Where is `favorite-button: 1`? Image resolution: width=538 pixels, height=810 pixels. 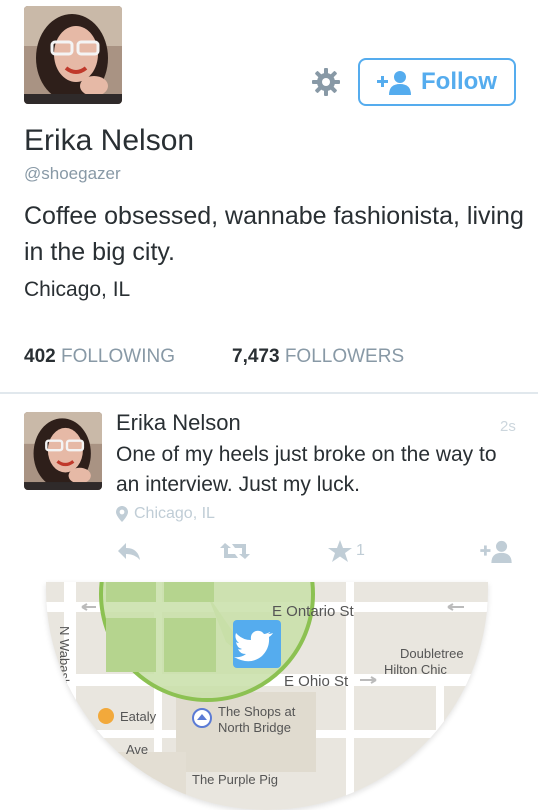
favorite-button: 1 is located at coordinates (346, 551).